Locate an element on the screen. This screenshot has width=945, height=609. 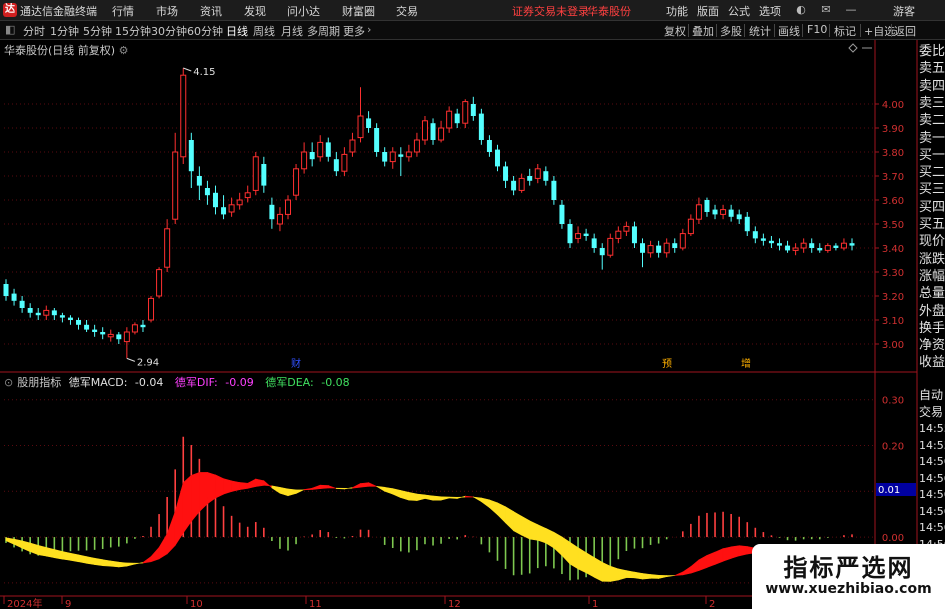
menu-item-wenxiaoda: 问小达 is located at coordinates (303, 11).